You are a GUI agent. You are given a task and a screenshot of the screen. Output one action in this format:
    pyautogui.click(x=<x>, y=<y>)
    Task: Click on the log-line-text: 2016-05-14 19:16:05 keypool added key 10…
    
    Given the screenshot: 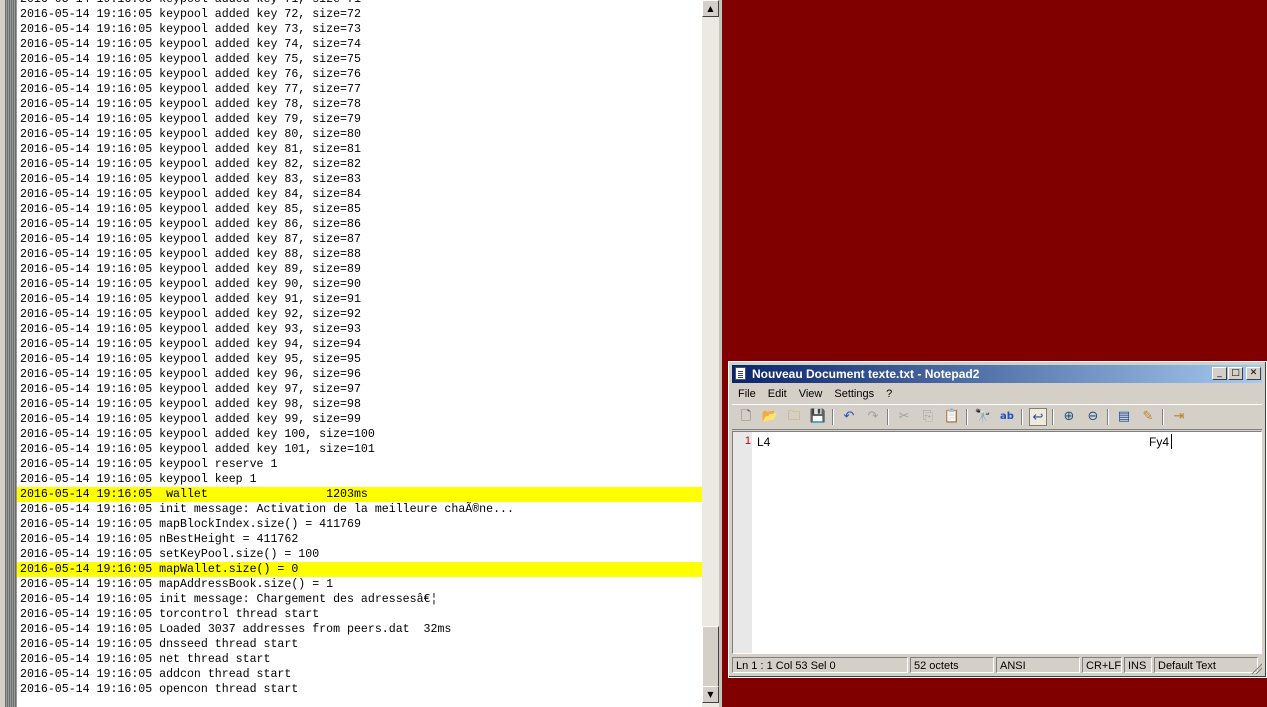 What is the action you would take?
    pyautogui.click(x=197, y=434)
    